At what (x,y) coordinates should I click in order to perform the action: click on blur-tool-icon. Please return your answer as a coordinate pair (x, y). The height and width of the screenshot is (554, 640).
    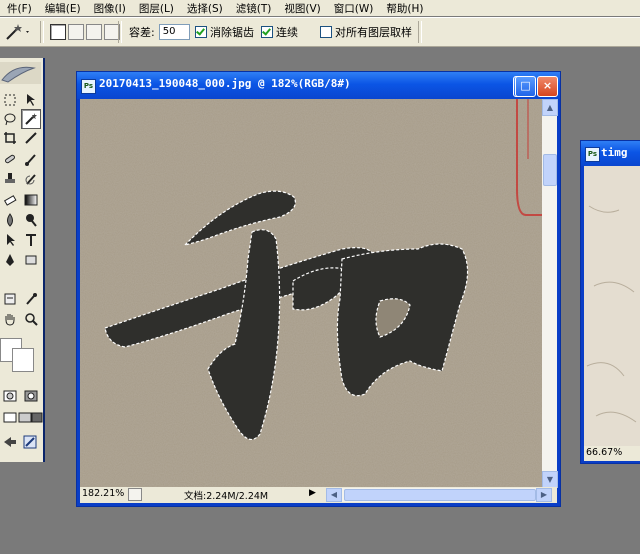
    Looking at the image, I should click on (10, 220).